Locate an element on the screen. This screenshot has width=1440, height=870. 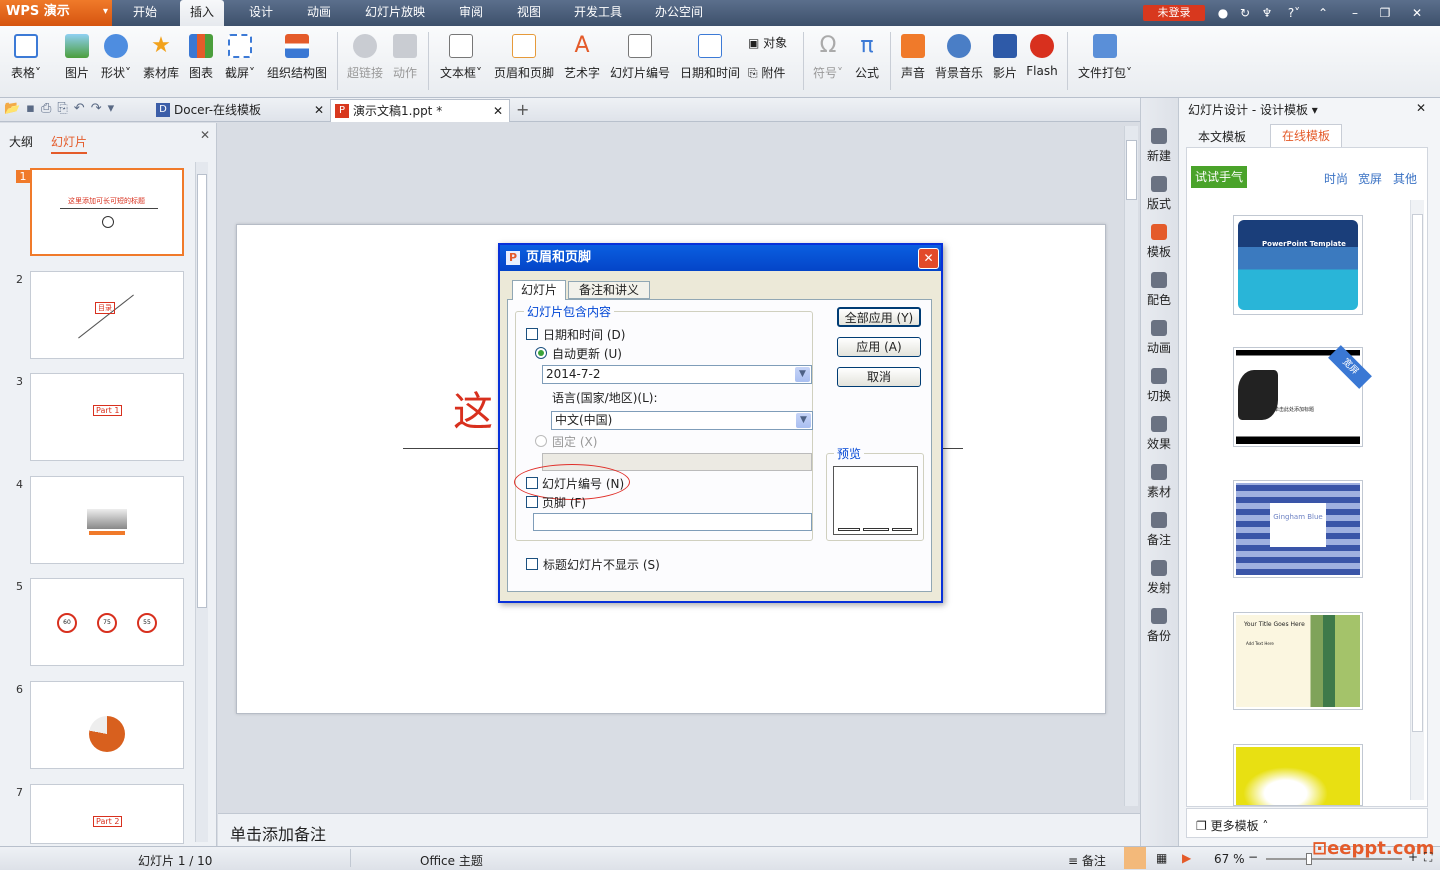
slide-thumbnail: 60 75 55 is located at coordinates (107, 622).